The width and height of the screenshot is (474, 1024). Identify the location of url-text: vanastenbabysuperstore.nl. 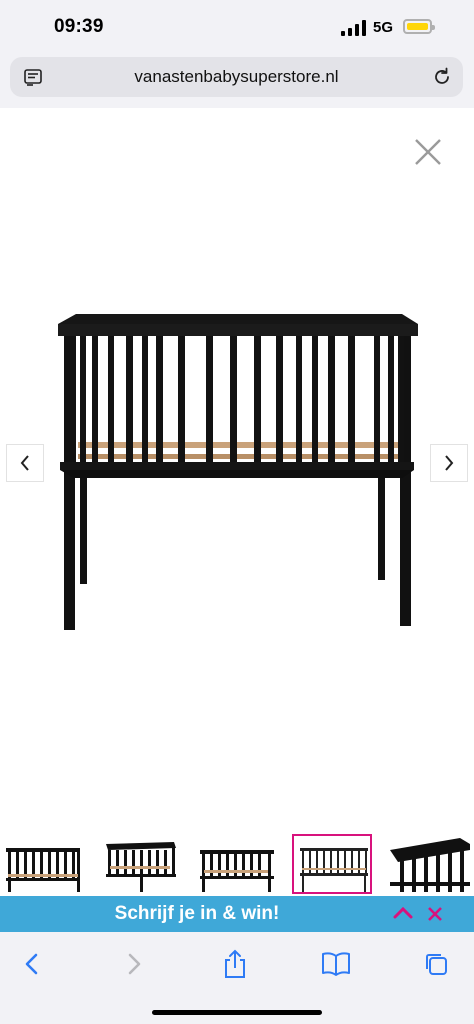
(236, 77).